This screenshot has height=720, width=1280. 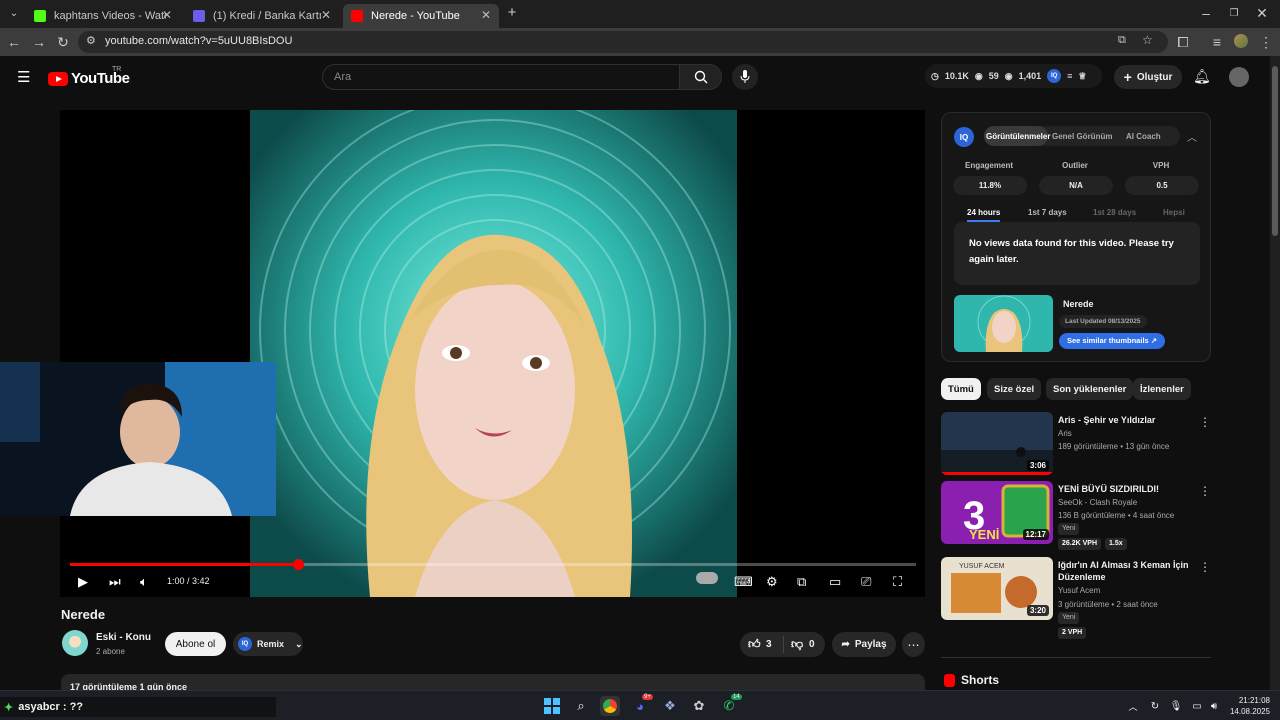 I want to click on account-avatar, so click(x=1239, y=77).